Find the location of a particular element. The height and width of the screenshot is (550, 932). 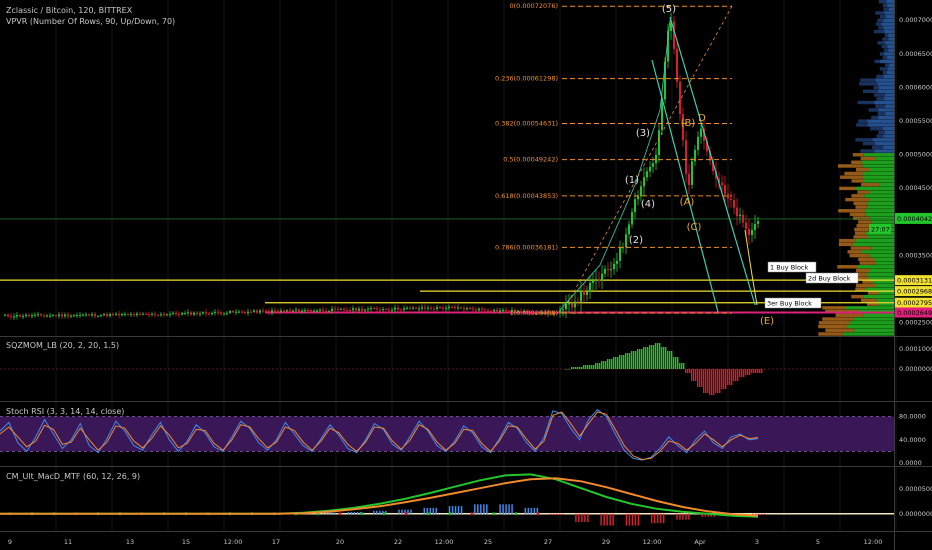

time-tick-label: 29 is located at coordinates (606, 542).